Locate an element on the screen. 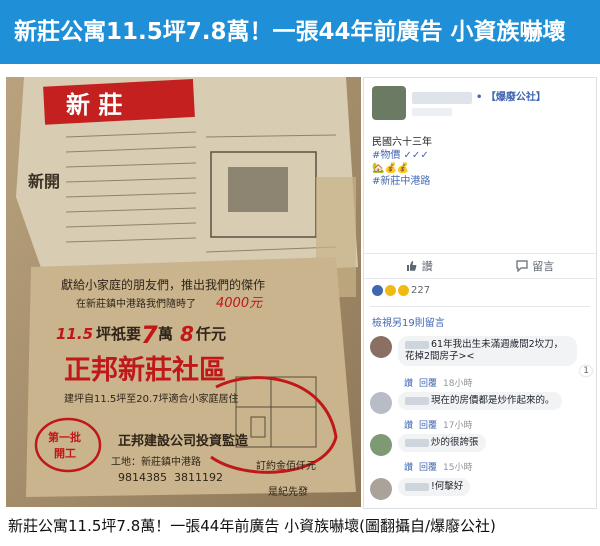 Image resolution: width=600 pixels, height=546 pixels. building-line: 建坪自11.5坪至20.7坪適合小家庭居住 is located at coordinates (151, 398).